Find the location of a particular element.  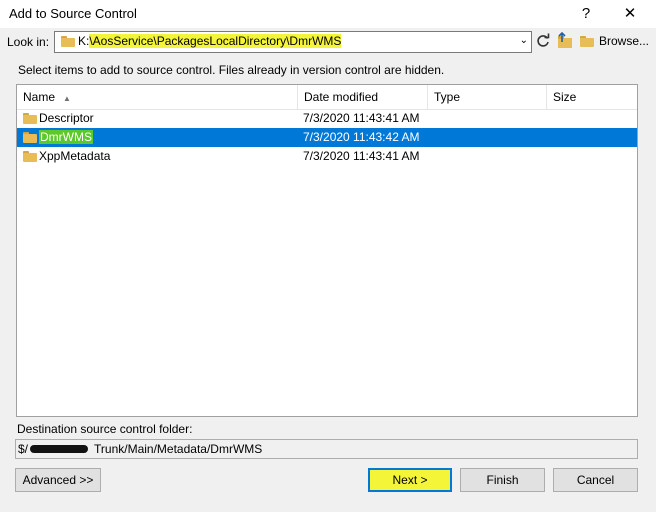

list-item-selected: DmrWMS 7/3/2020 11:43:42 AM is located at coordinates (327, 137).